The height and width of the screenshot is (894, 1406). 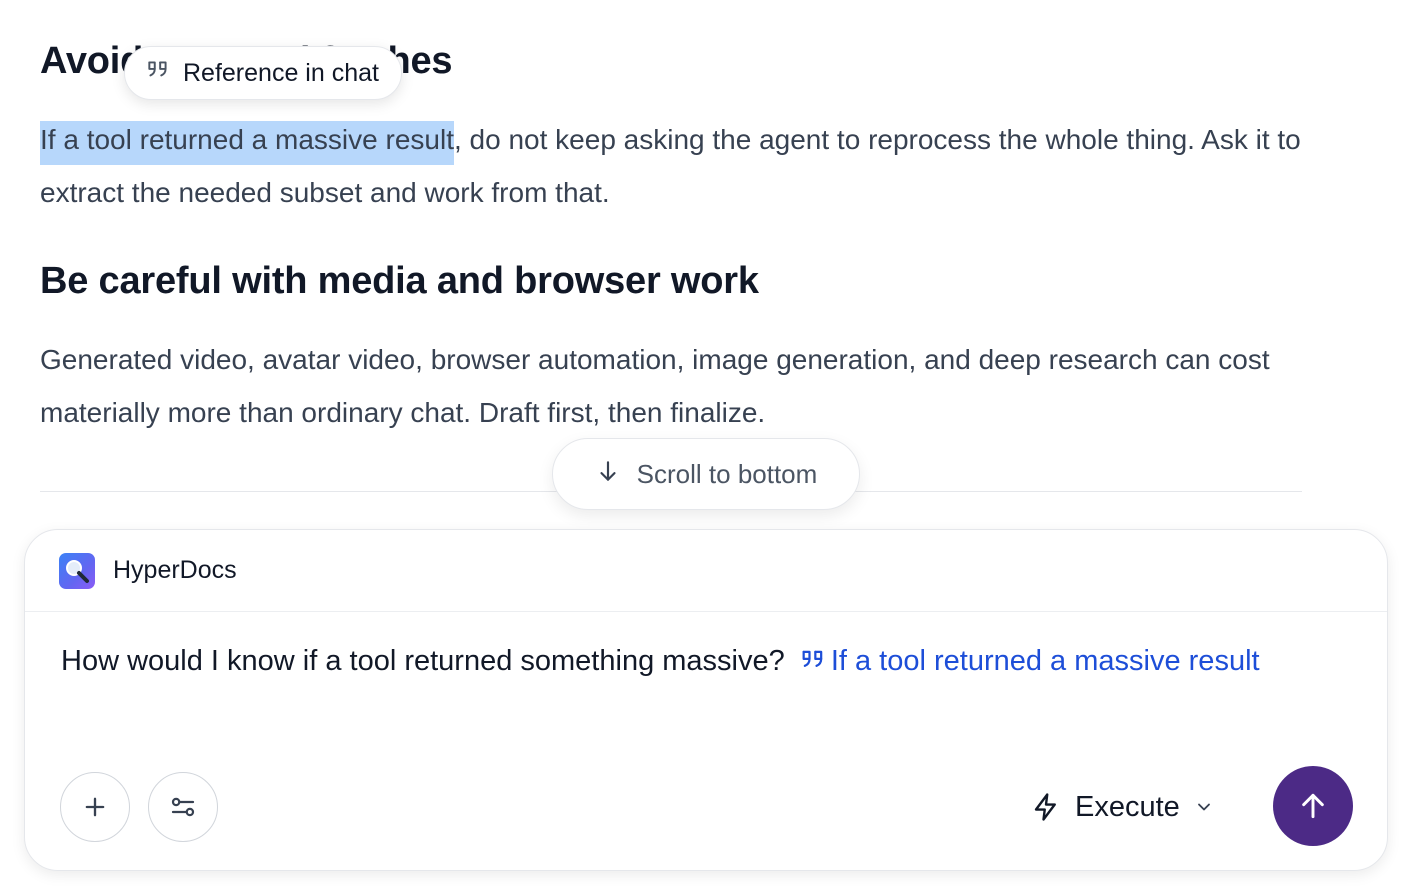 What do you see at coordinates (1045, 661) in the screenshot?
I see `reference-chip-label: If a tool returned a massive result` at bounding box center [1045, 661].